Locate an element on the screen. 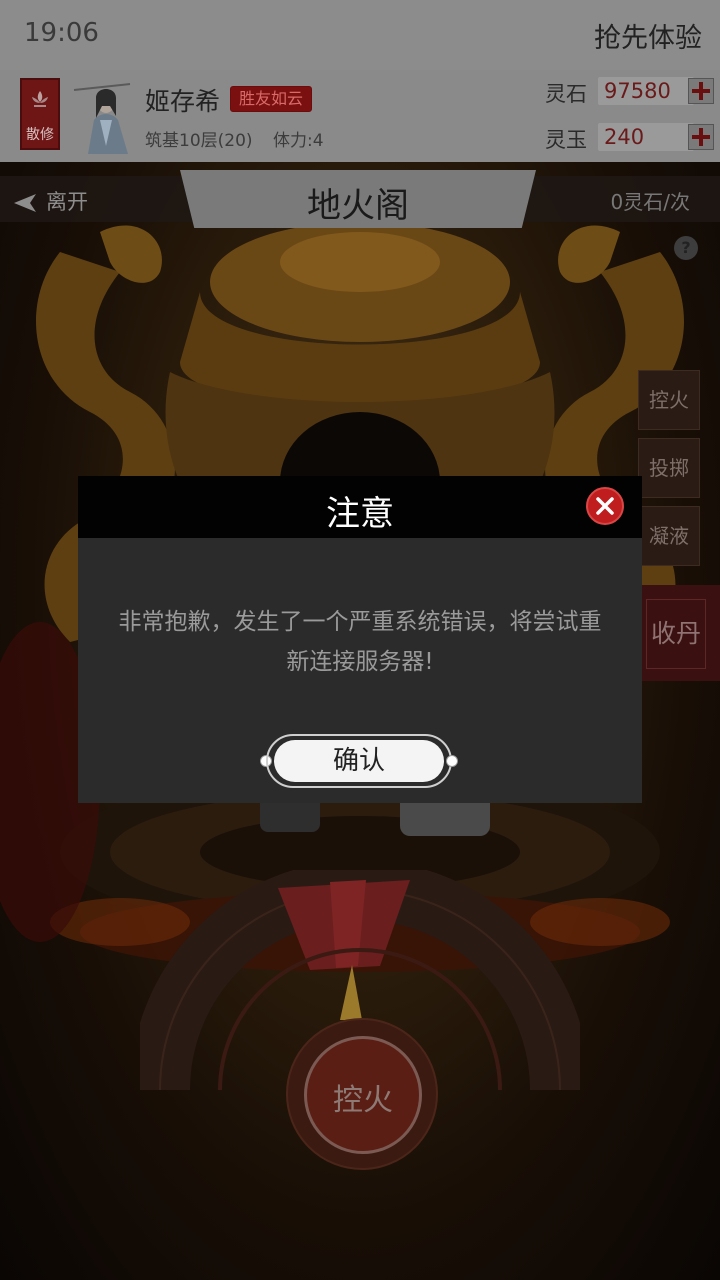 Image resolution: width=720 pixels, height=1280 pixels. sect-badge-label: 散修 is located at coordinates (40, 135).